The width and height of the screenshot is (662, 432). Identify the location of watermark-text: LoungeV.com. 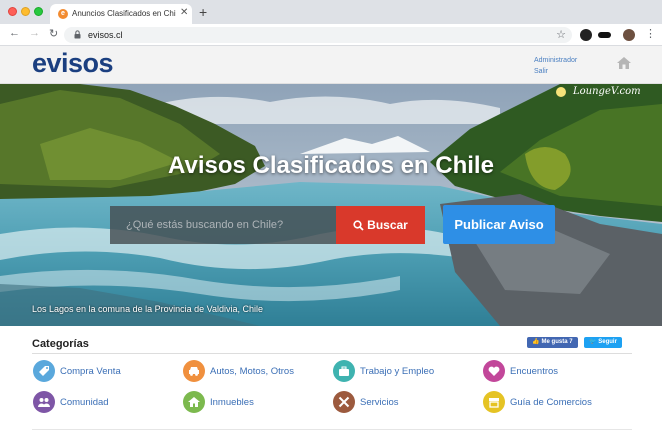
(607, 91).